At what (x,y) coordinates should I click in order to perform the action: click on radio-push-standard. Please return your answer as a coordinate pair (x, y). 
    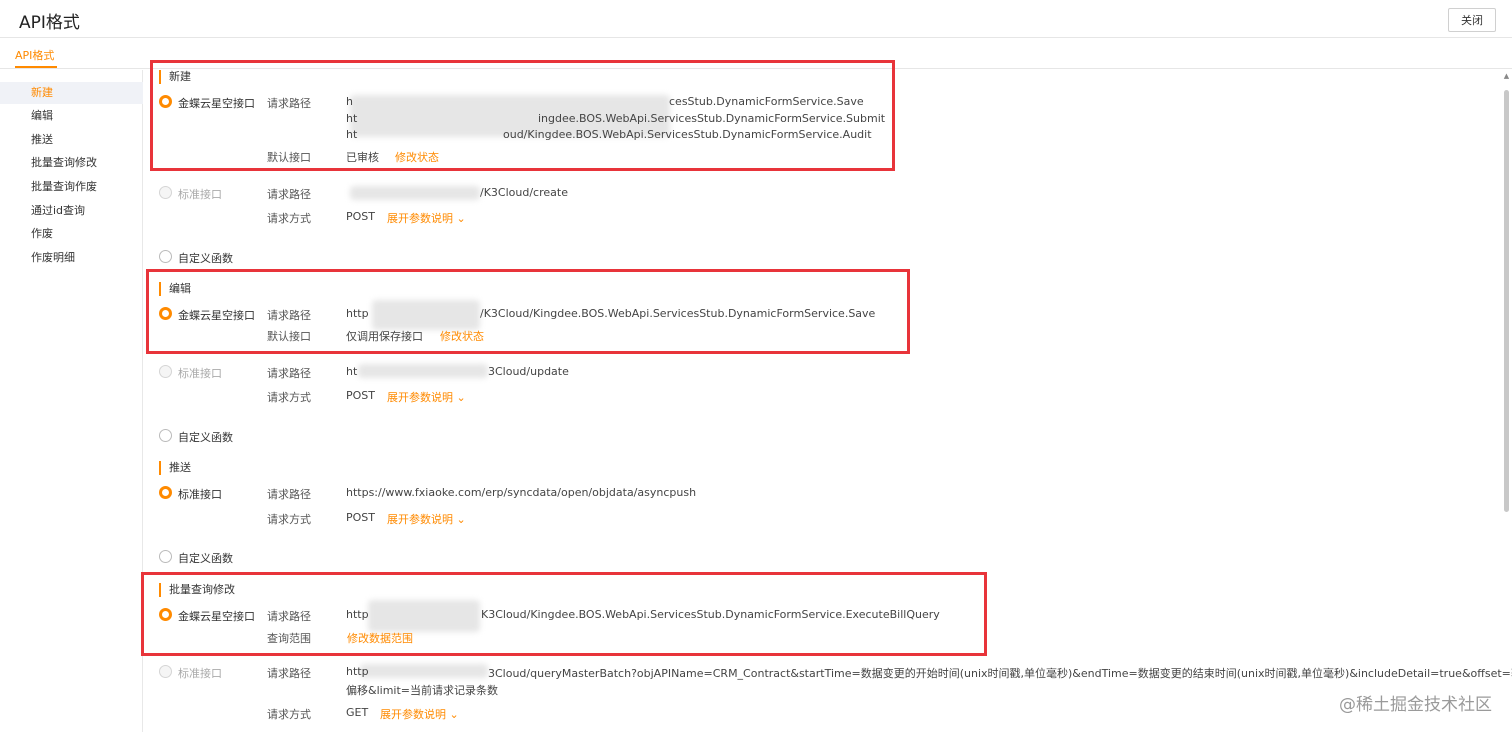
    Looking at the image, I should click on (165, 492).